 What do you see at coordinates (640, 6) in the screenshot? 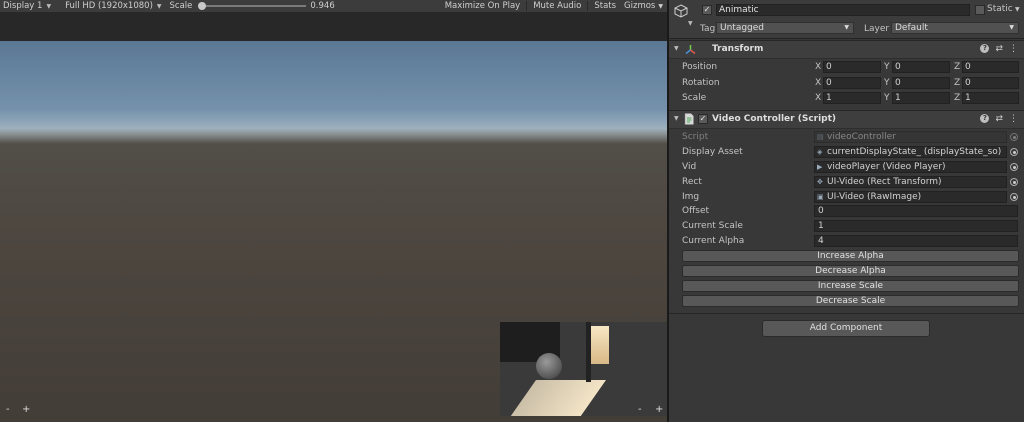
I see `gizmos-label: Gizmos` at bounding box center [640, 6].